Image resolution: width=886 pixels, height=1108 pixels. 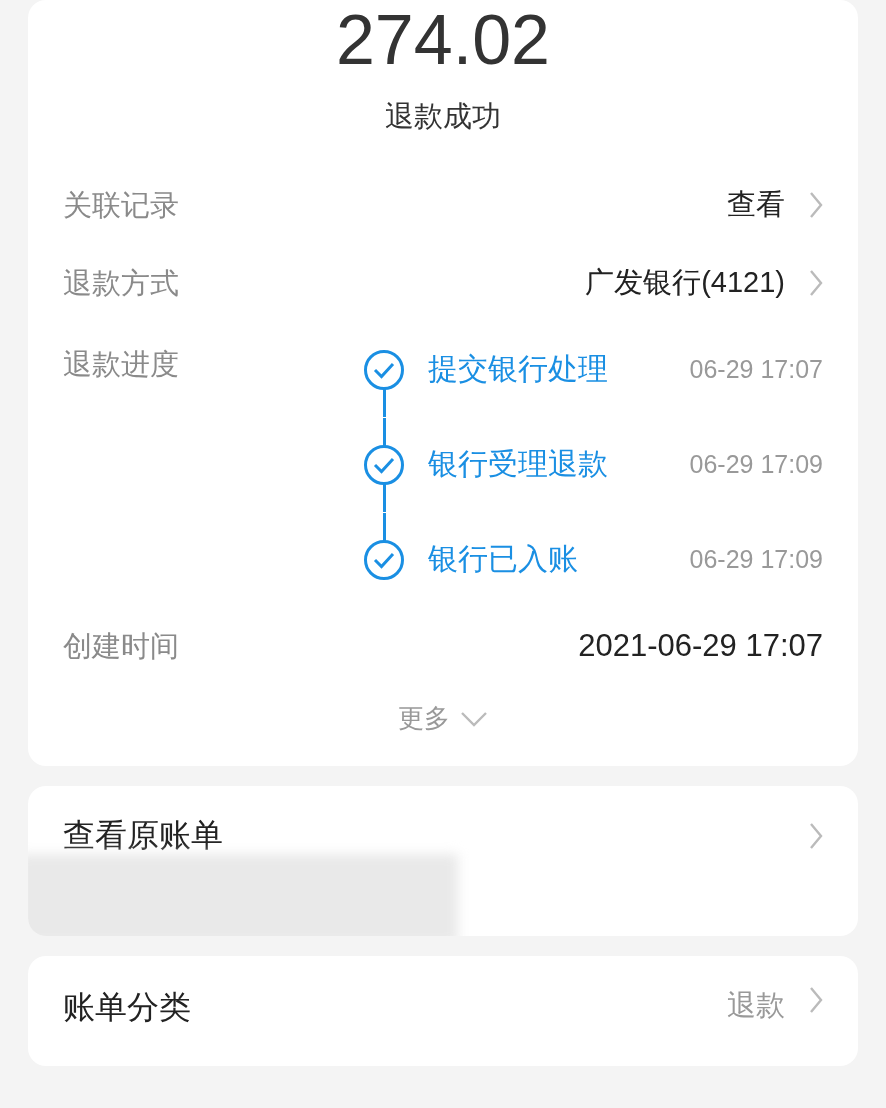 I want to click on original-bill-card: 查看原账单, so click(x=443, y=861).